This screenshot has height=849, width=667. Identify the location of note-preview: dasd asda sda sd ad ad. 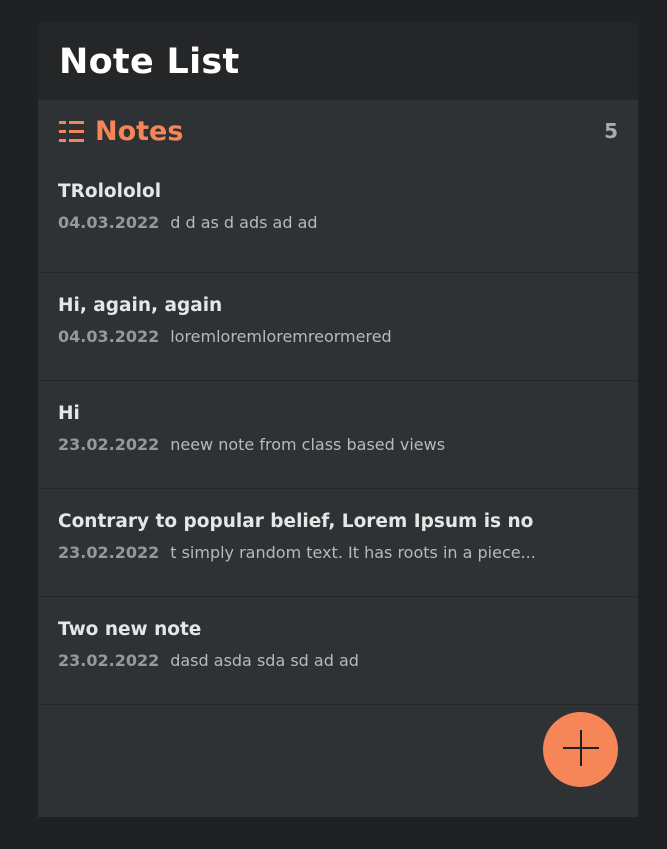
(264, 660).